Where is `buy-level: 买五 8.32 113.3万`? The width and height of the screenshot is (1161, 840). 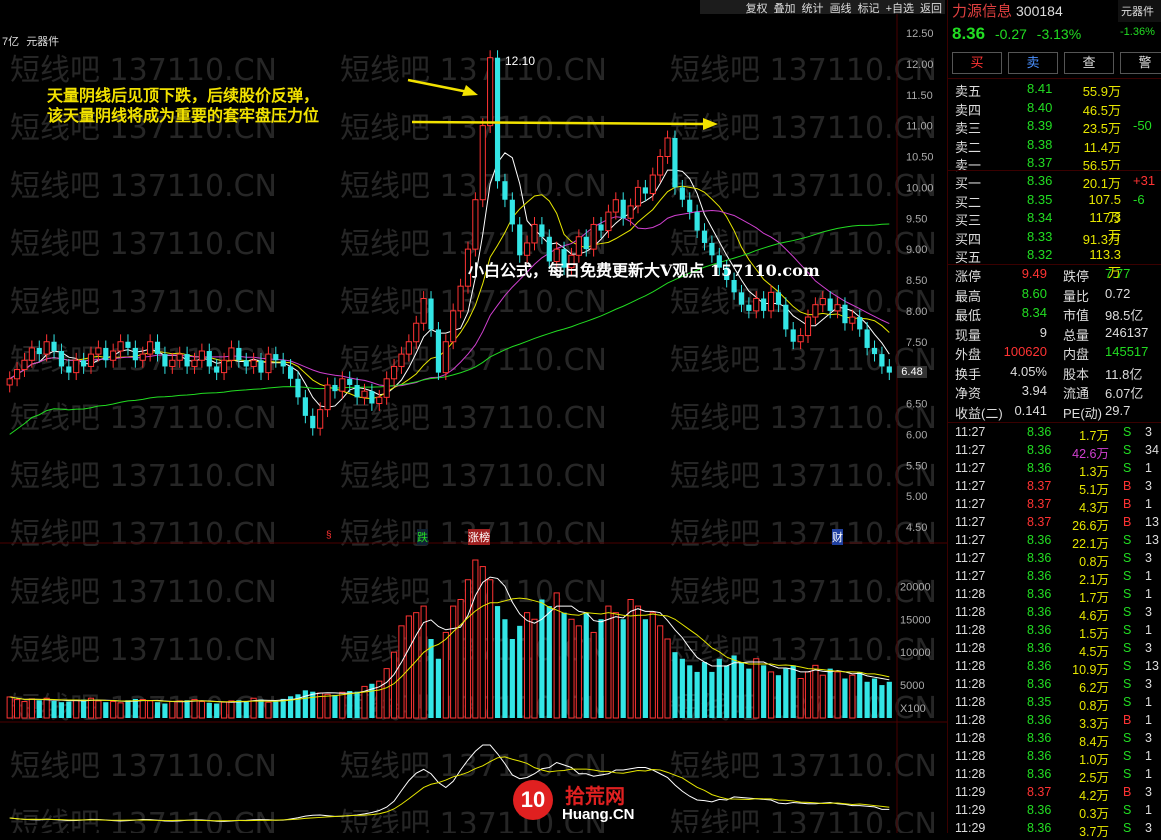
buy-level: 买五 8.32 113.3万 is located at coordinates (1058, 263).